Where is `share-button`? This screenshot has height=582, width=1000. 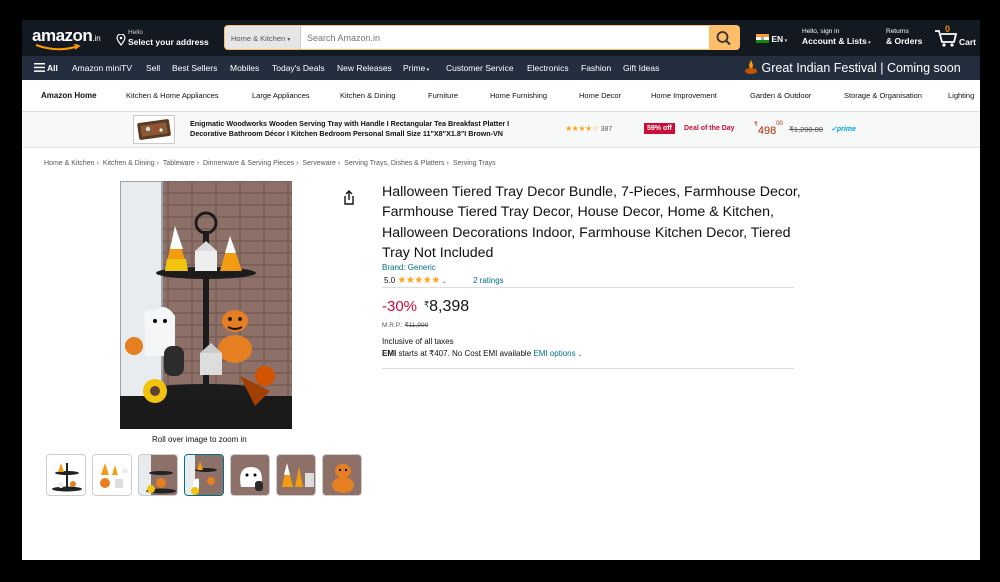
share-button is located at coordinates (349, 200).